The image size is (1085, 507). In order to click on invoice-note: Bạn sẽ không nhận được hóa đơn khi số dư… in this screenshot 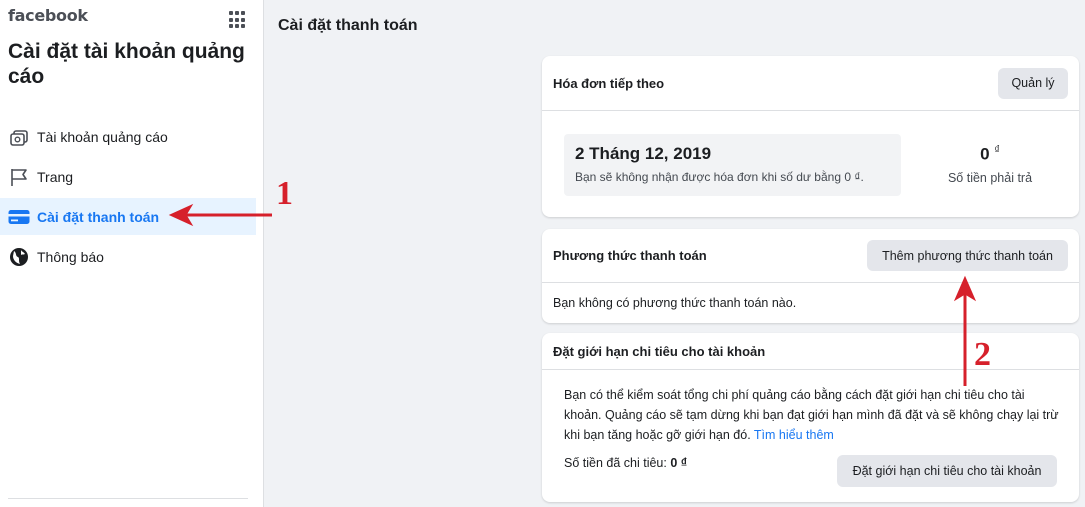, I will do `click(719, 177)`.